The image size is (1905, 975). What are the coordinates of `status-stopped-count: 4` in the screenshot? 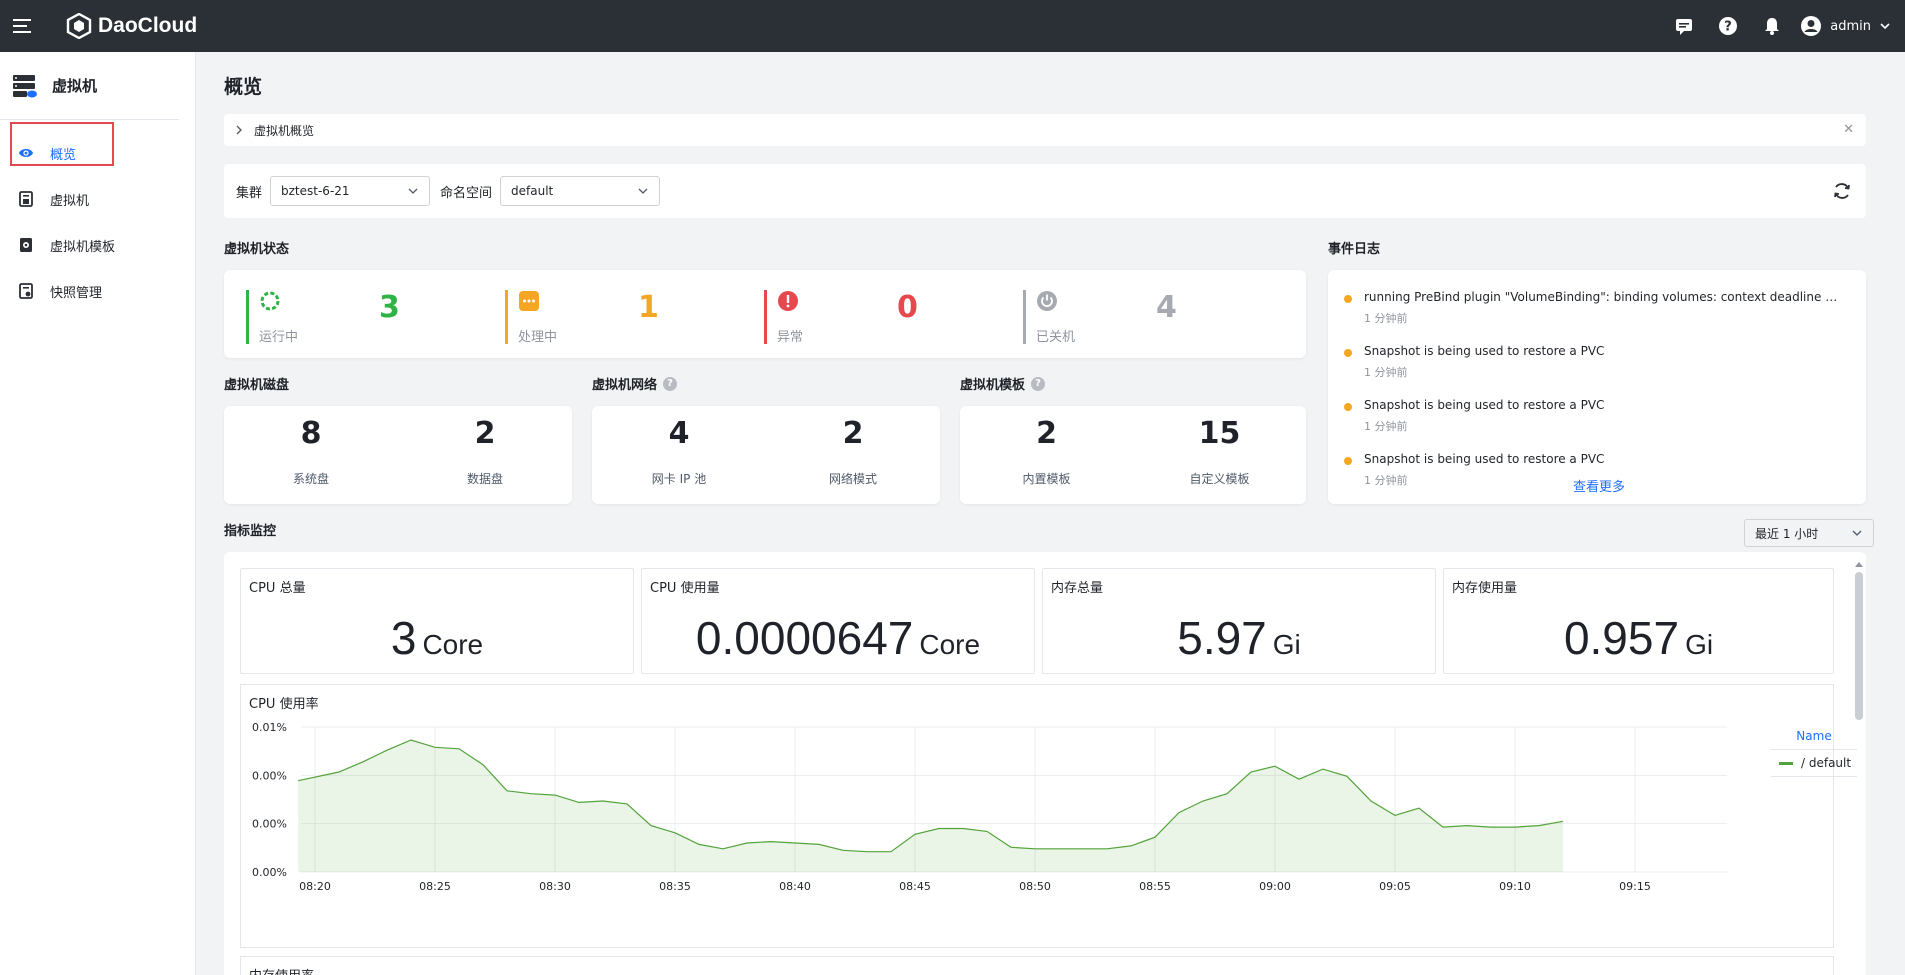 It's located at (1166, 307).